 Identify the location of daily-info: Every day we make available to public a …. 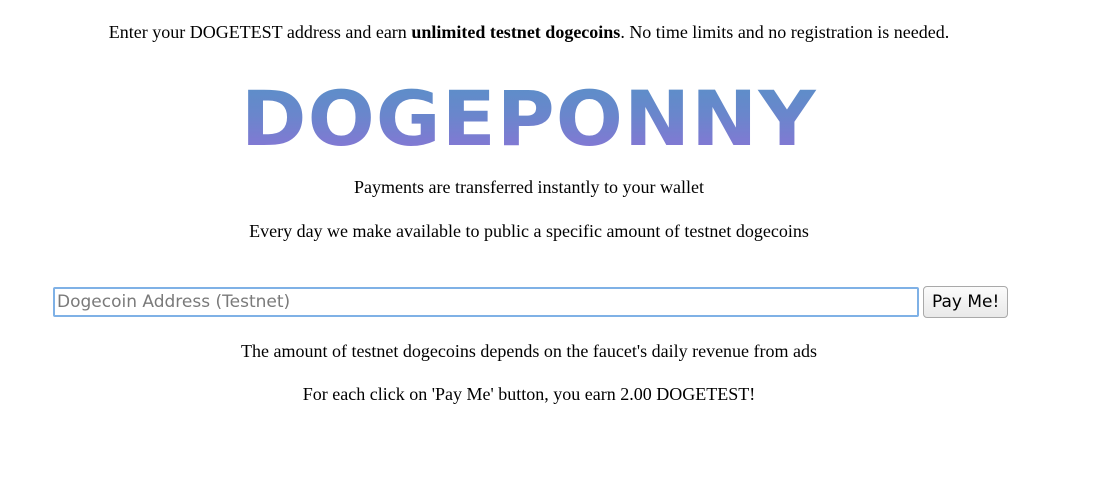
(529, 231).